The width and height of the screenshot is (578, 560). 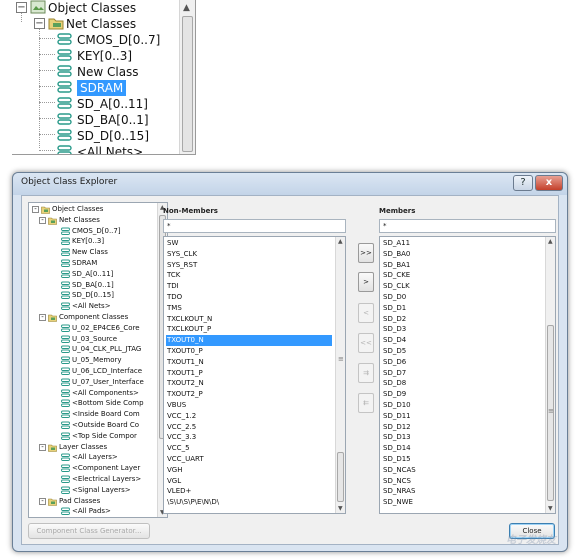 What do you see at coordinates (254, 226) in the screenshot?
I see `non-members-filter-input: *` at bounding box center [254, 226].